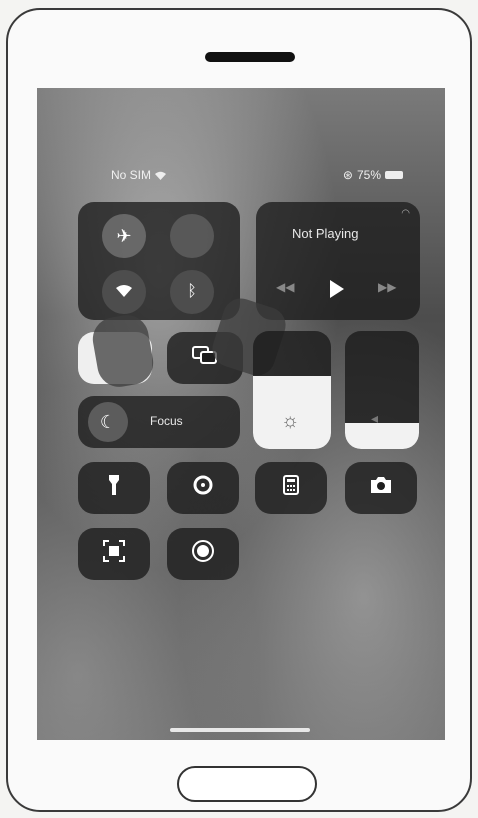 The width and height of the screenshot is (478, 818). What do you see at coordinates (347, 175) in the screenshot?
I see `orientation-lock-icon: ⊛` at bounding box center [347, 175].